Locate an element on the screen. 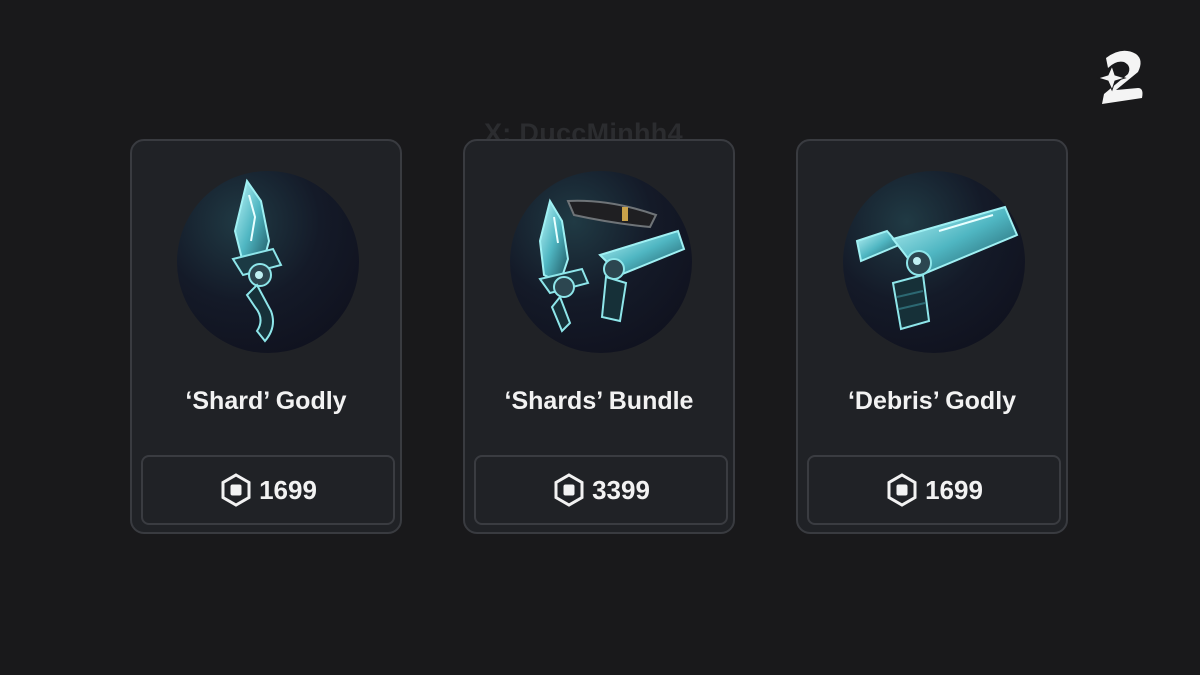 The image size is (1200, 675). item-card-shards-bundle: ‘Shards’ Bundle 3399 is located at coordinates (599, 336).